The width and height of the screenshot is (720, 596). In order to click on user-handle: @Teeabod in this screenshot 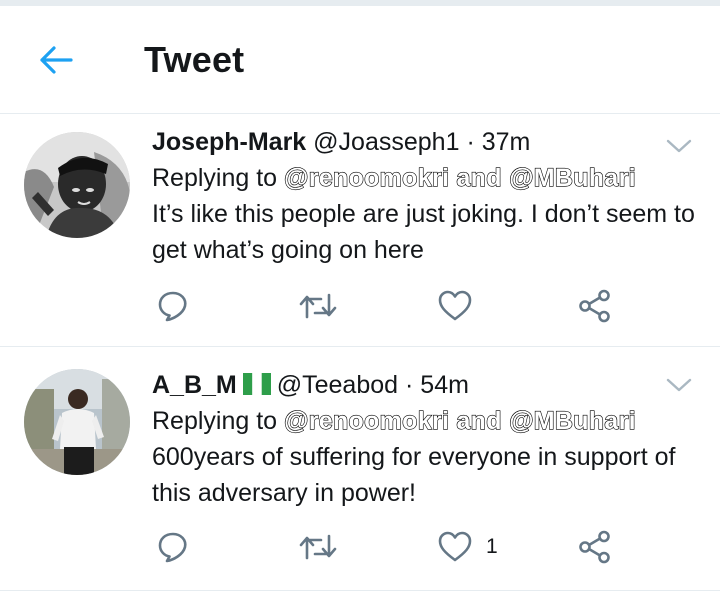, I will do `click(337, 385)`.